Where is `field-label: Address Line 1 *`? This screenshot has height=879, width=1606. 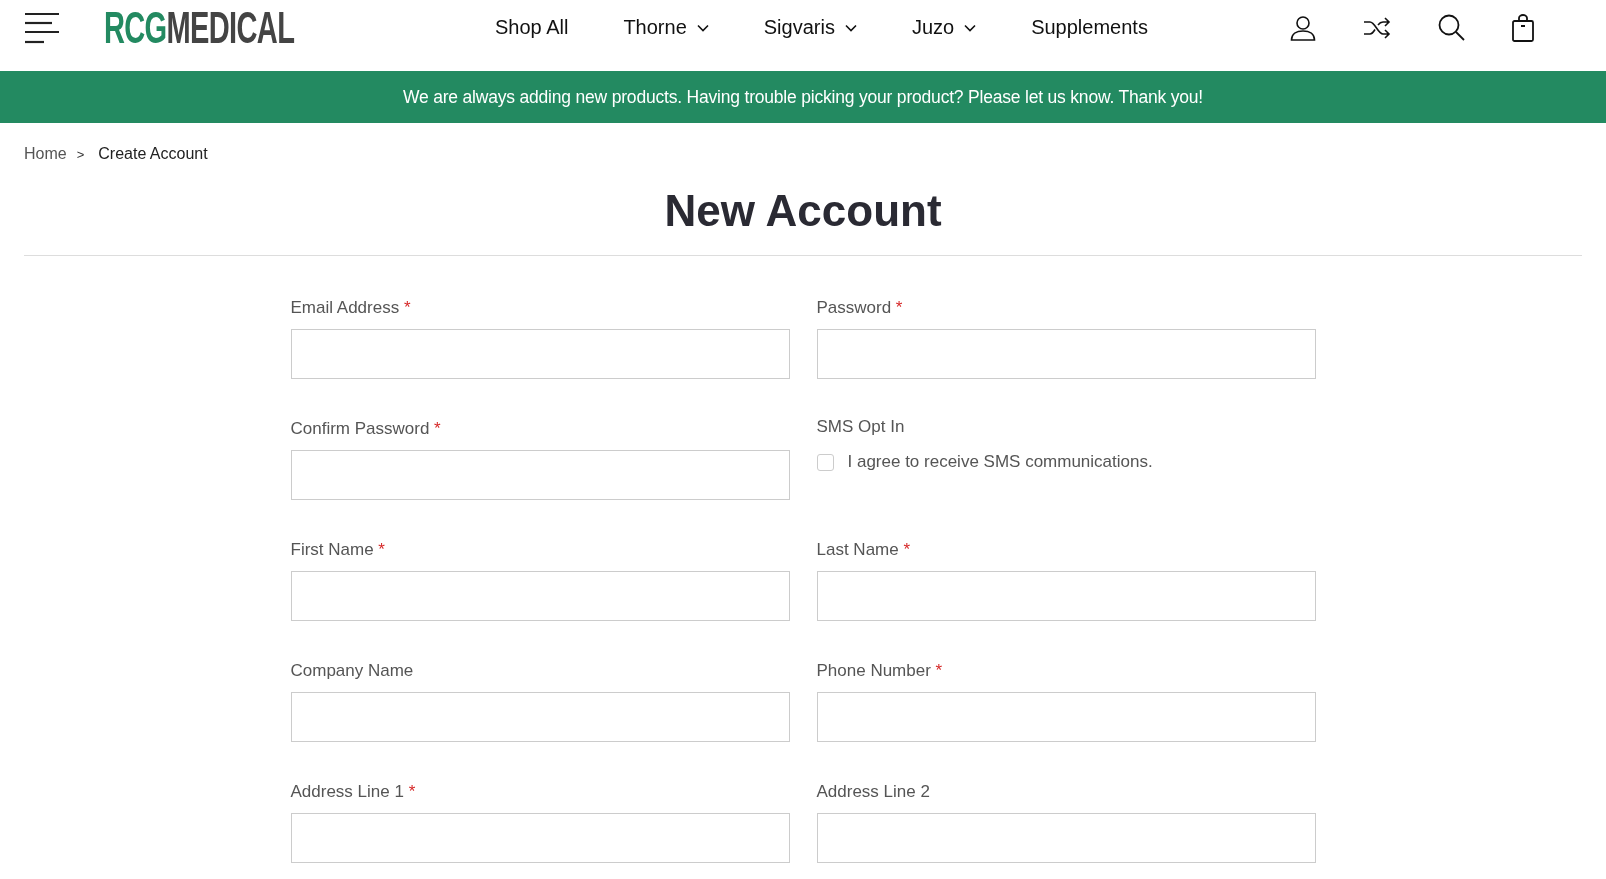 field-label: Address Line 1 * is located at coordinates (353, 792).